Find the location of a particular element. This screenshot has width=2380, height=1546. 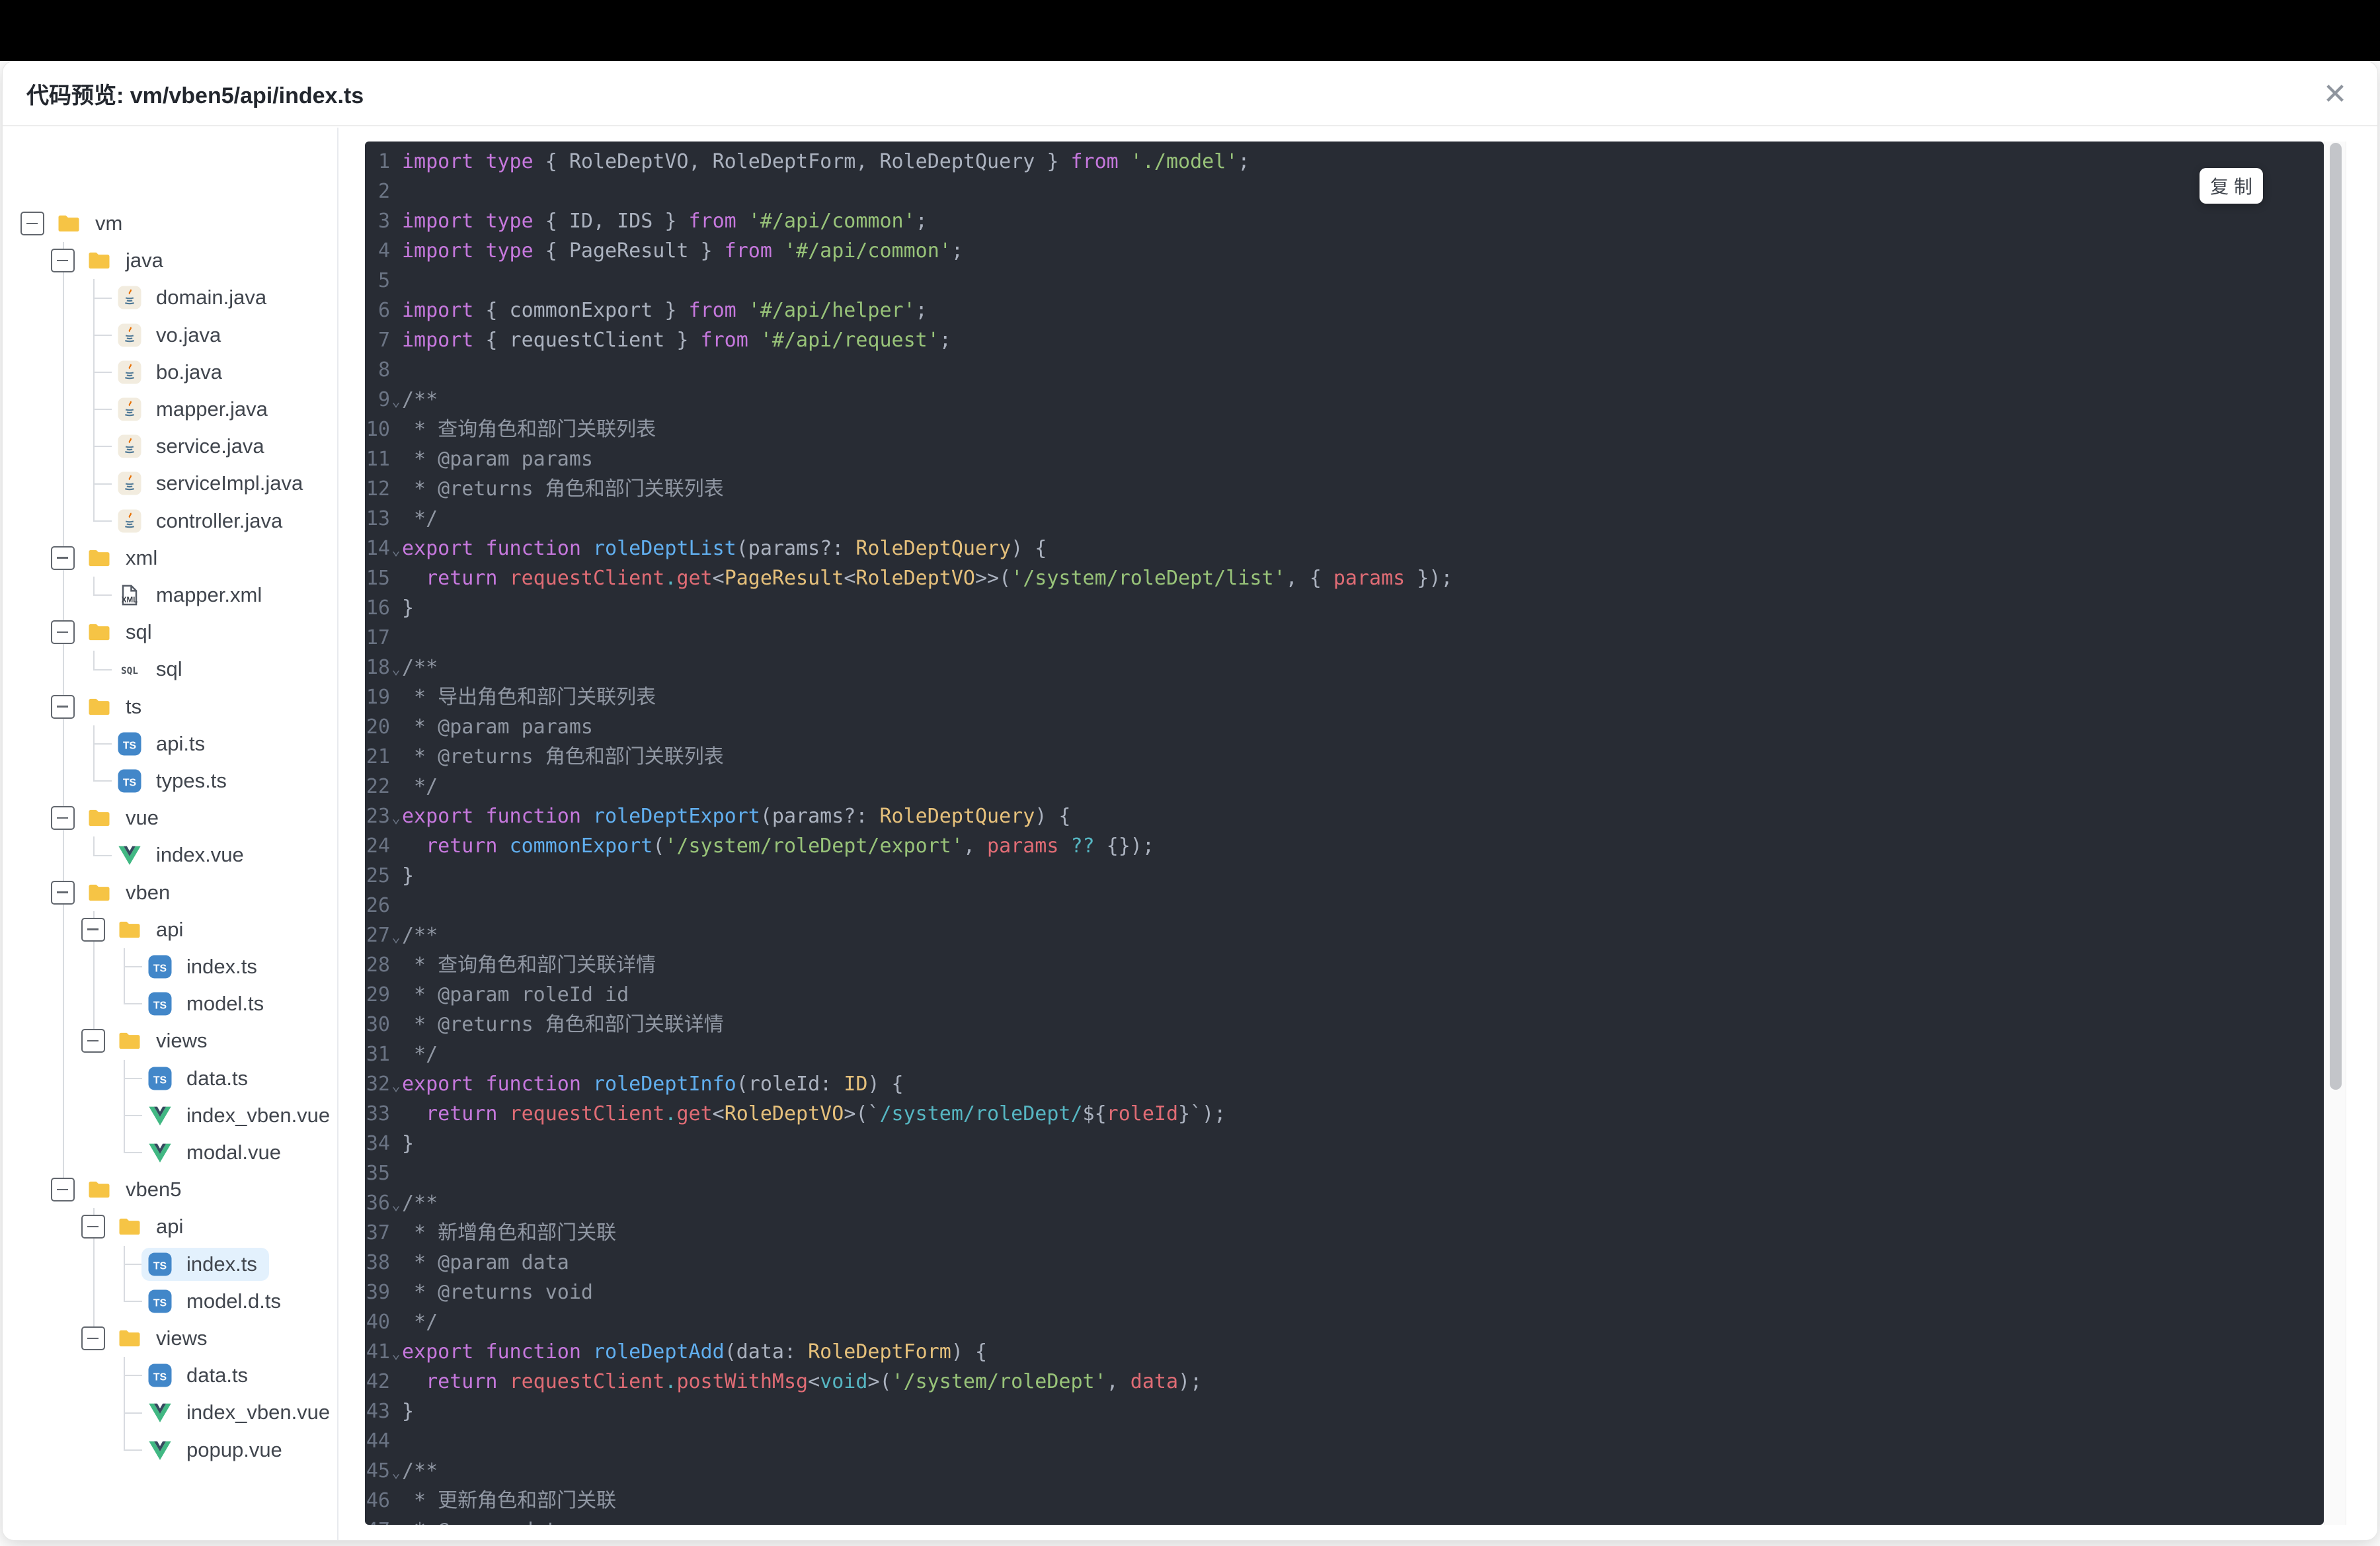

tree-item: mapper.java is located at coordinates (195, 409).